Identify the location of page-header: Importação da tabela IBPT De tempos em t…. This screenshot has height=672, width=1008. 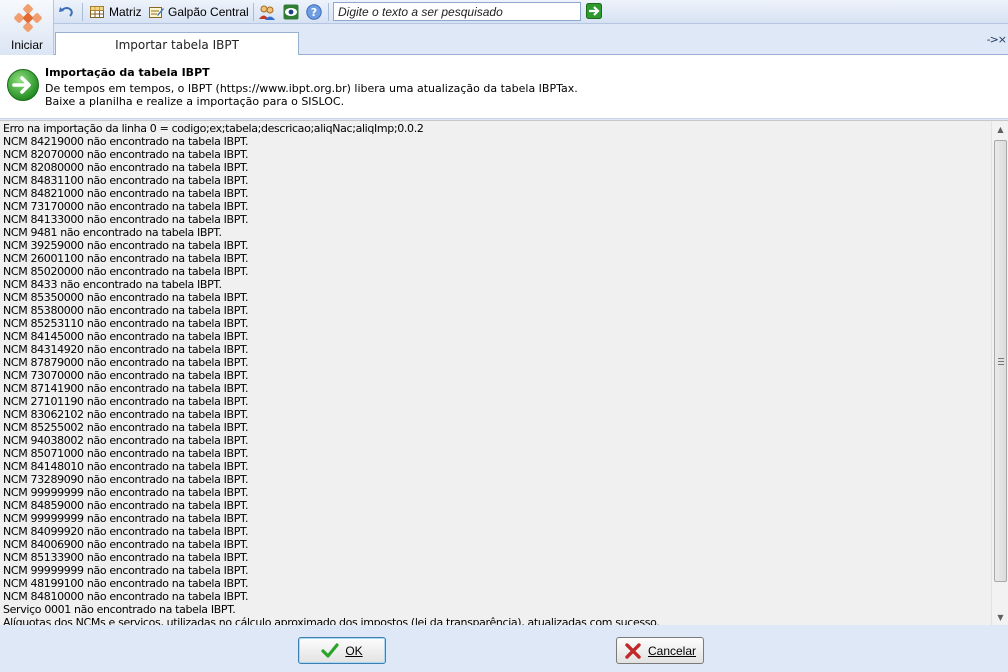
(504, 87).